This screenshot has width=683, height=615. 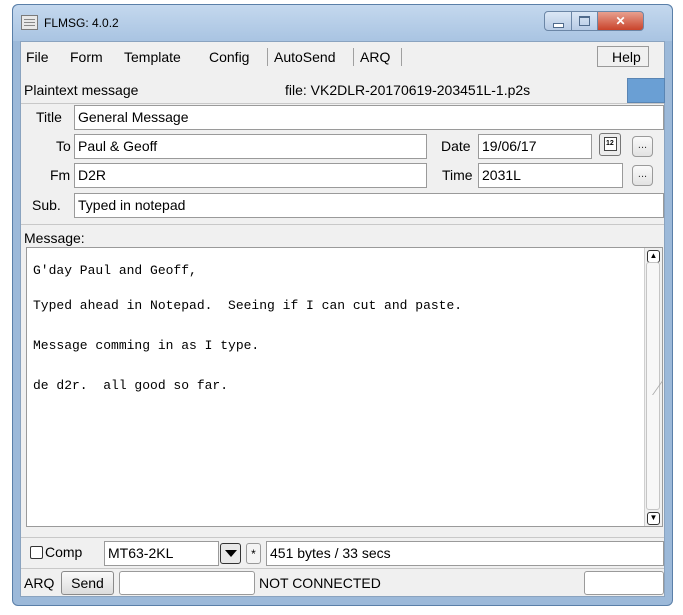 I want to click on scroll-down-arrow-icon: ▼, so click(x=653, y=518).